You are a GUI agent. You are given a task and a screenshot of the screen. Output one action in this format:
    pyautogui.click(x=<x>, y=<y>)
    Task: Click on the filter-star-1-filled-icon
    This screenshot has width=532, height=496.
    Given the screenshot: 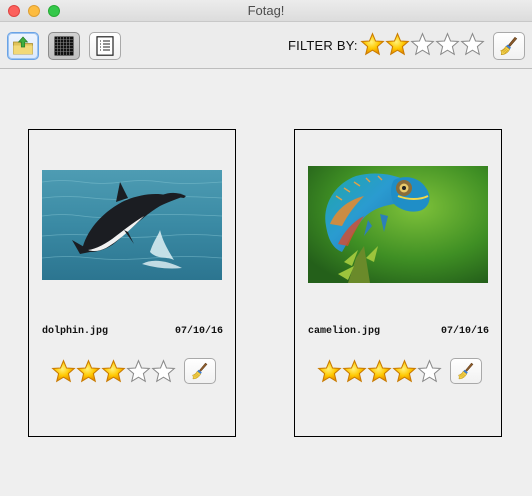 What is the action you would take?
    pyautogui.click(x=372, y=44)
    